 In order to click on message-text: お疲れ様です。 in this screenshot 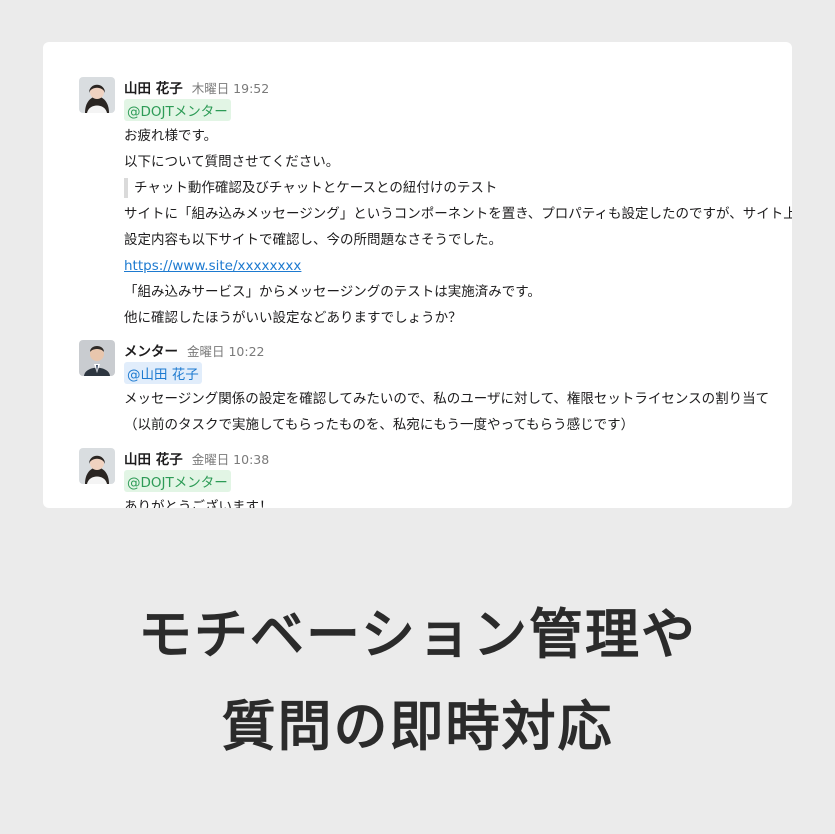, I will do `click(171, 136)`.